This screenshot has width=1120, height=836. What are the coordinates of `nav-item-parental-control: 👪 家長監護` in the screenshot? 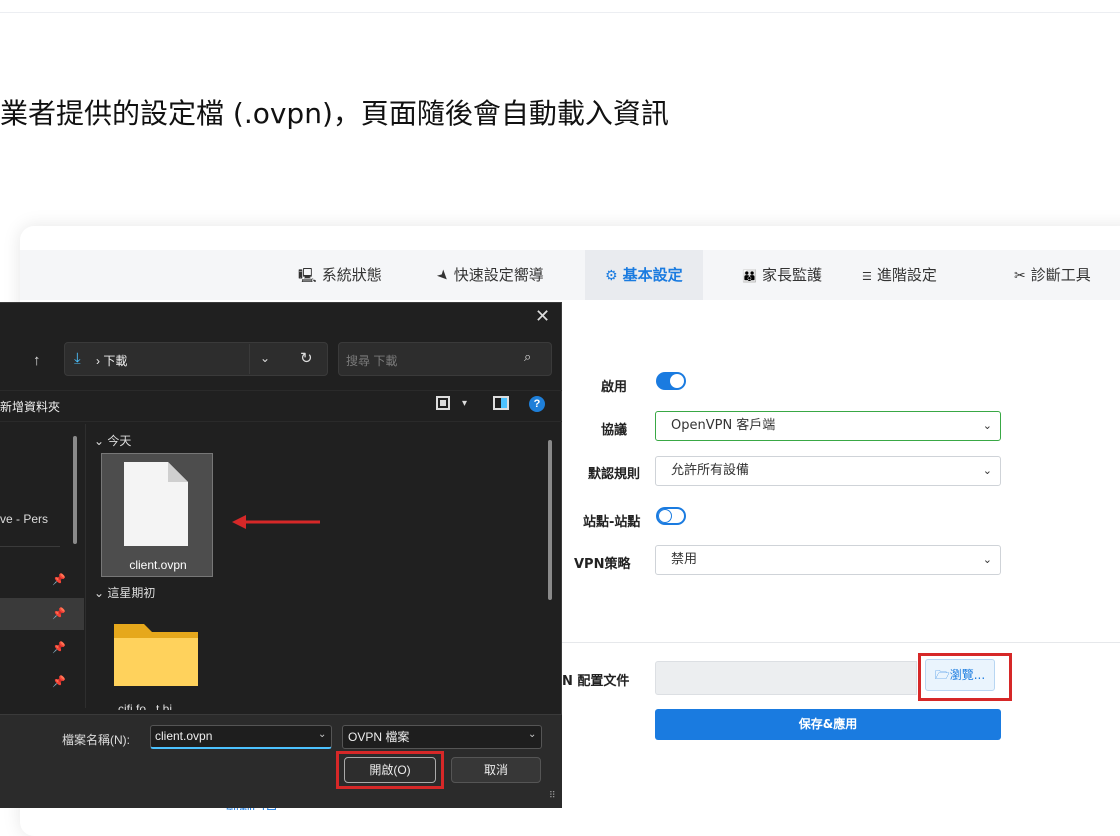 It's located at (782, 275).